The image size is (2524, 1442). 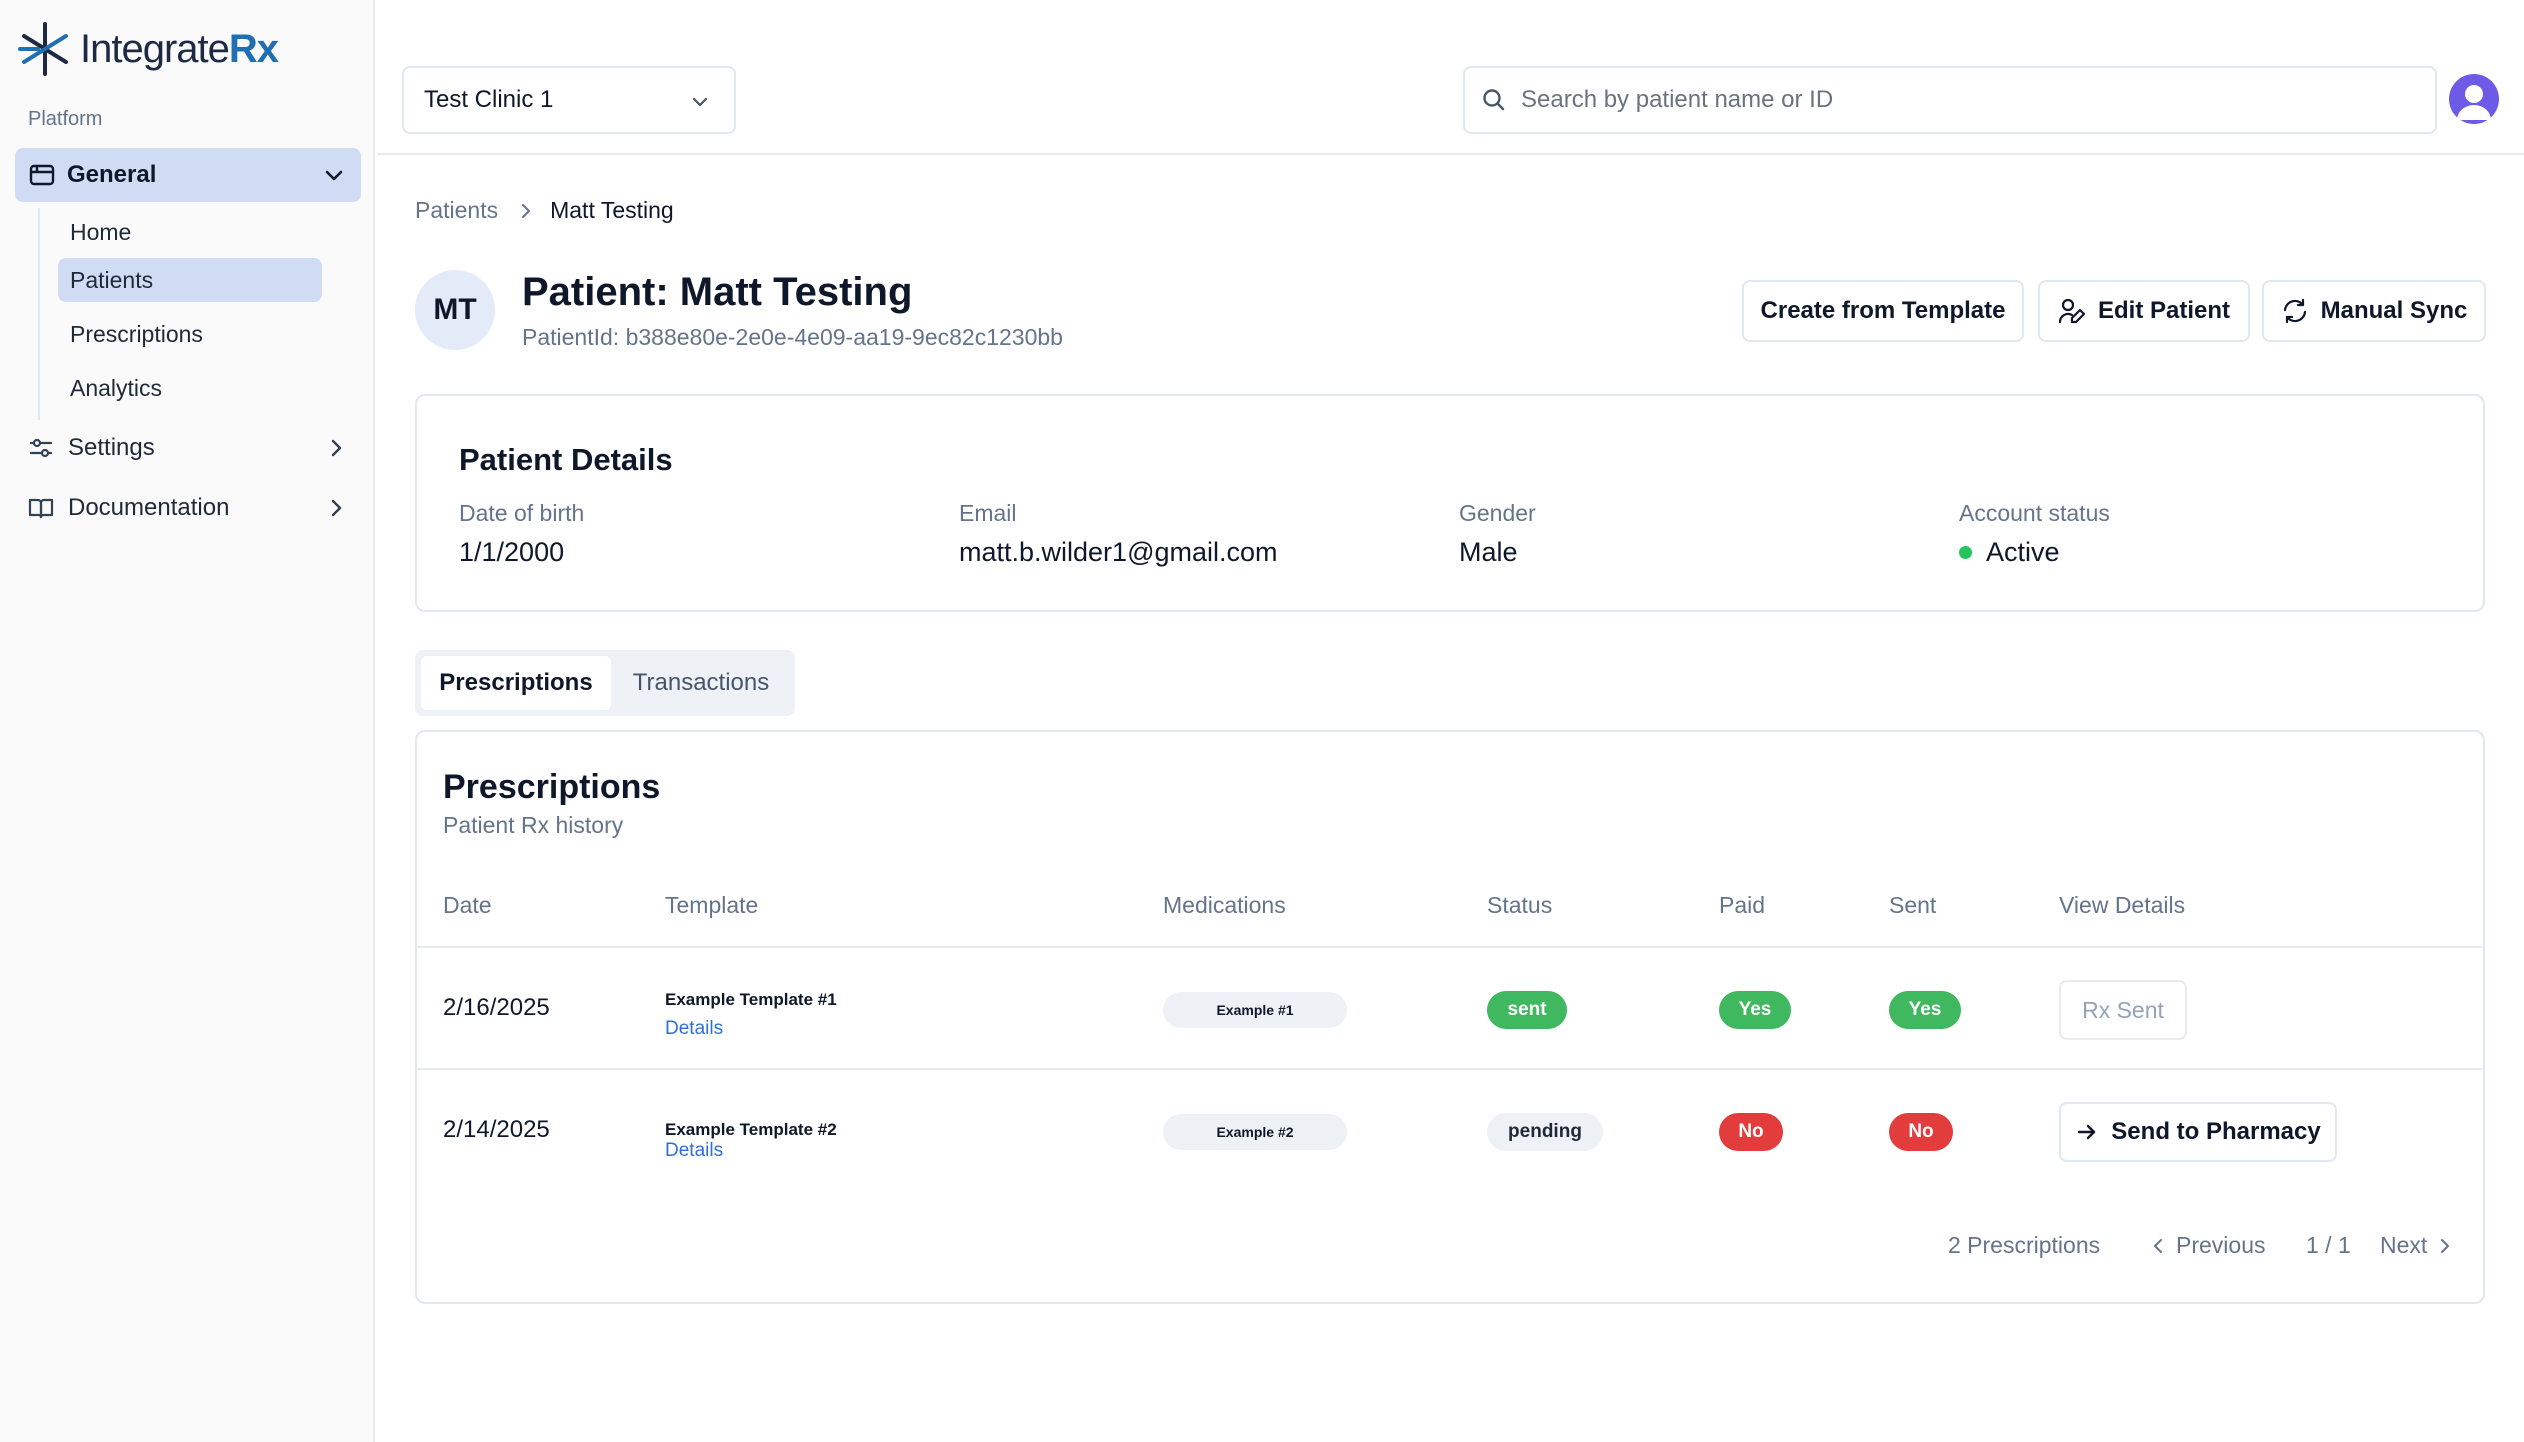 I want to click on sent-badge: Yes, so click(x=1925, y=1010).